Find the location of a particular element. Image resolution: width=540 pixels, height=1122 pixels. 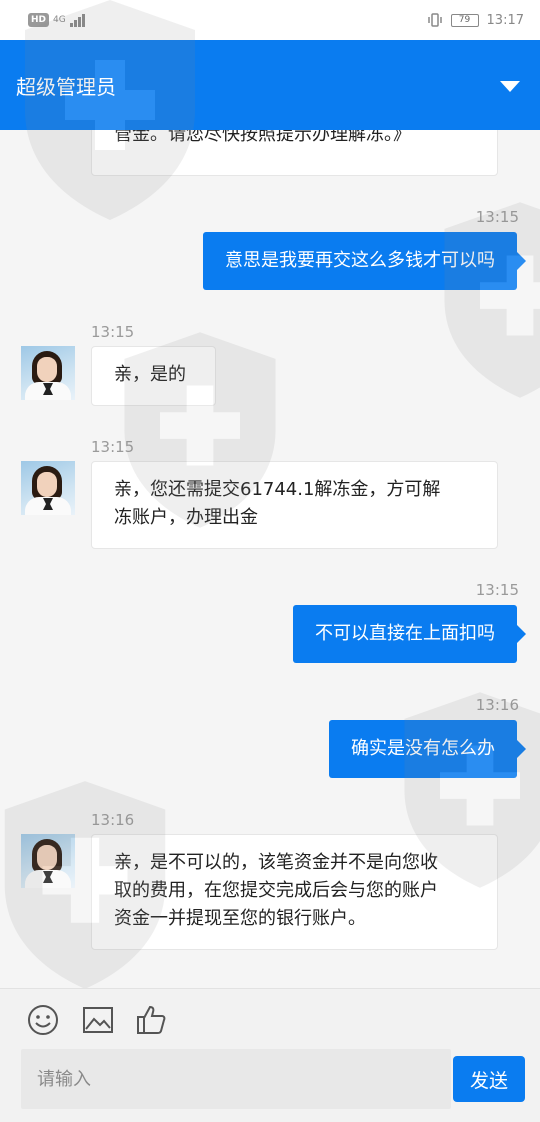

message-text: 管金。请您尽快按照提示办理解冻。》 is located at coordinates (262, 137).